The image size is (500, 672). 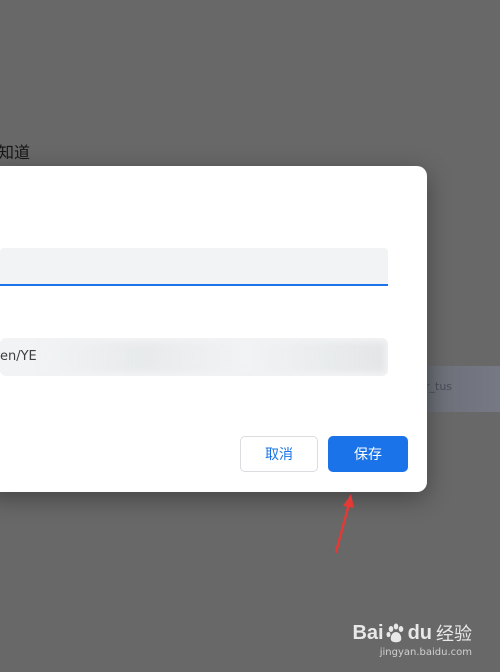 What do you see at coordinates (194, 267) in the screenshot?
I see `name-field` at bounding box center [194, 267].